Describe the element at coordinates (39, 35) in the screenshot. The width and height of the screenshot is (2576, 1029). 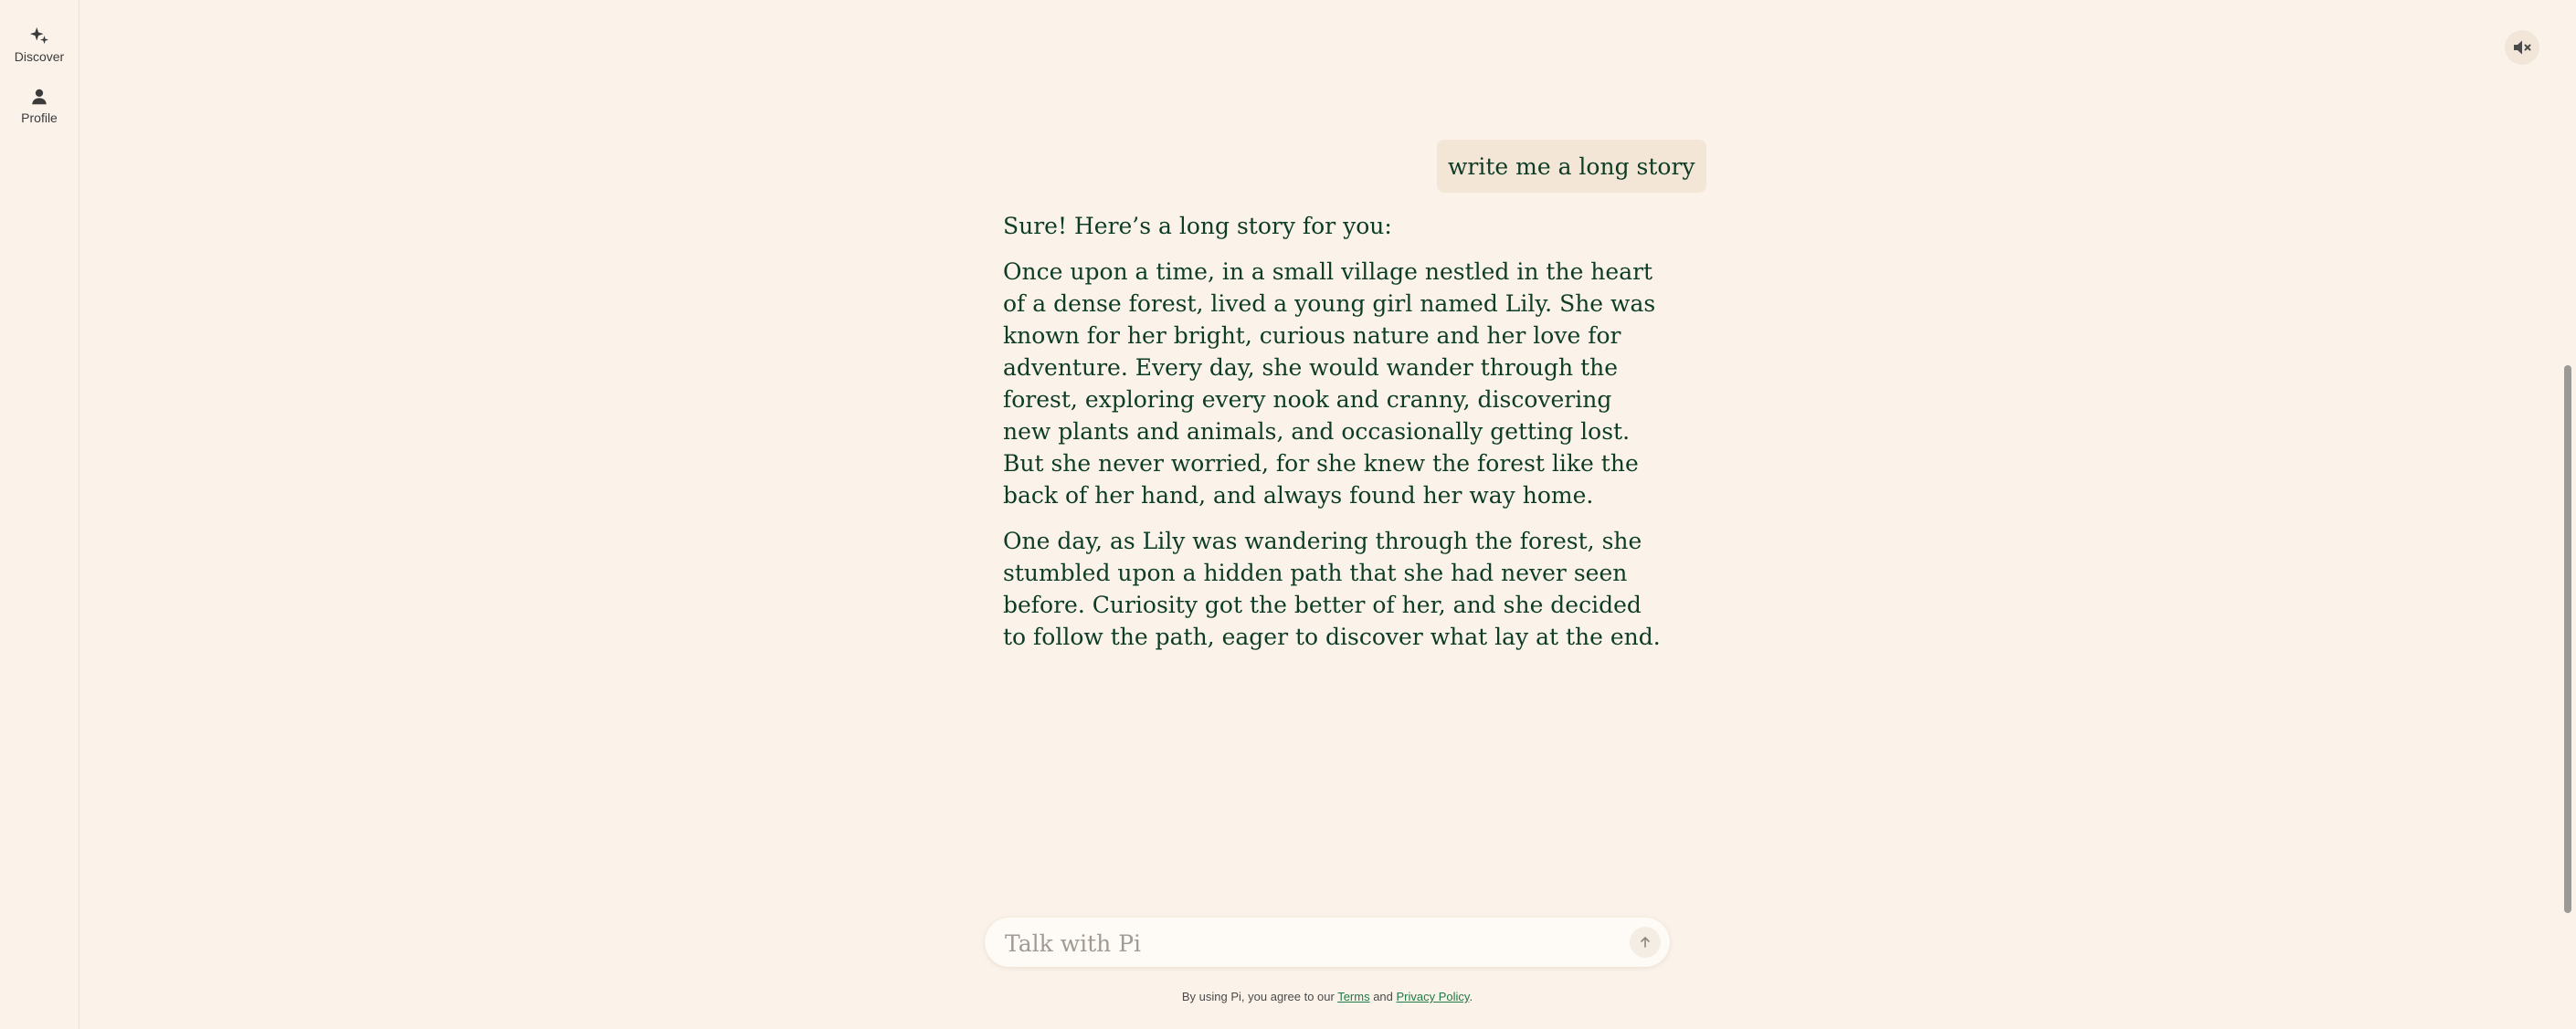
I see `sparkle-icon` at that location.